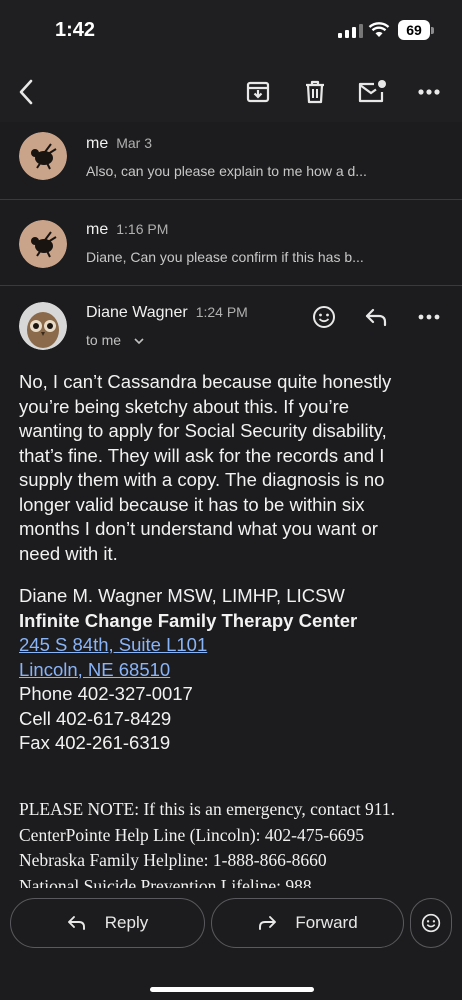  What do you see at coordinates (221, 312) in the screenshot?
I see `message-date: 1:24 PM` at bounding box center [221, 312].